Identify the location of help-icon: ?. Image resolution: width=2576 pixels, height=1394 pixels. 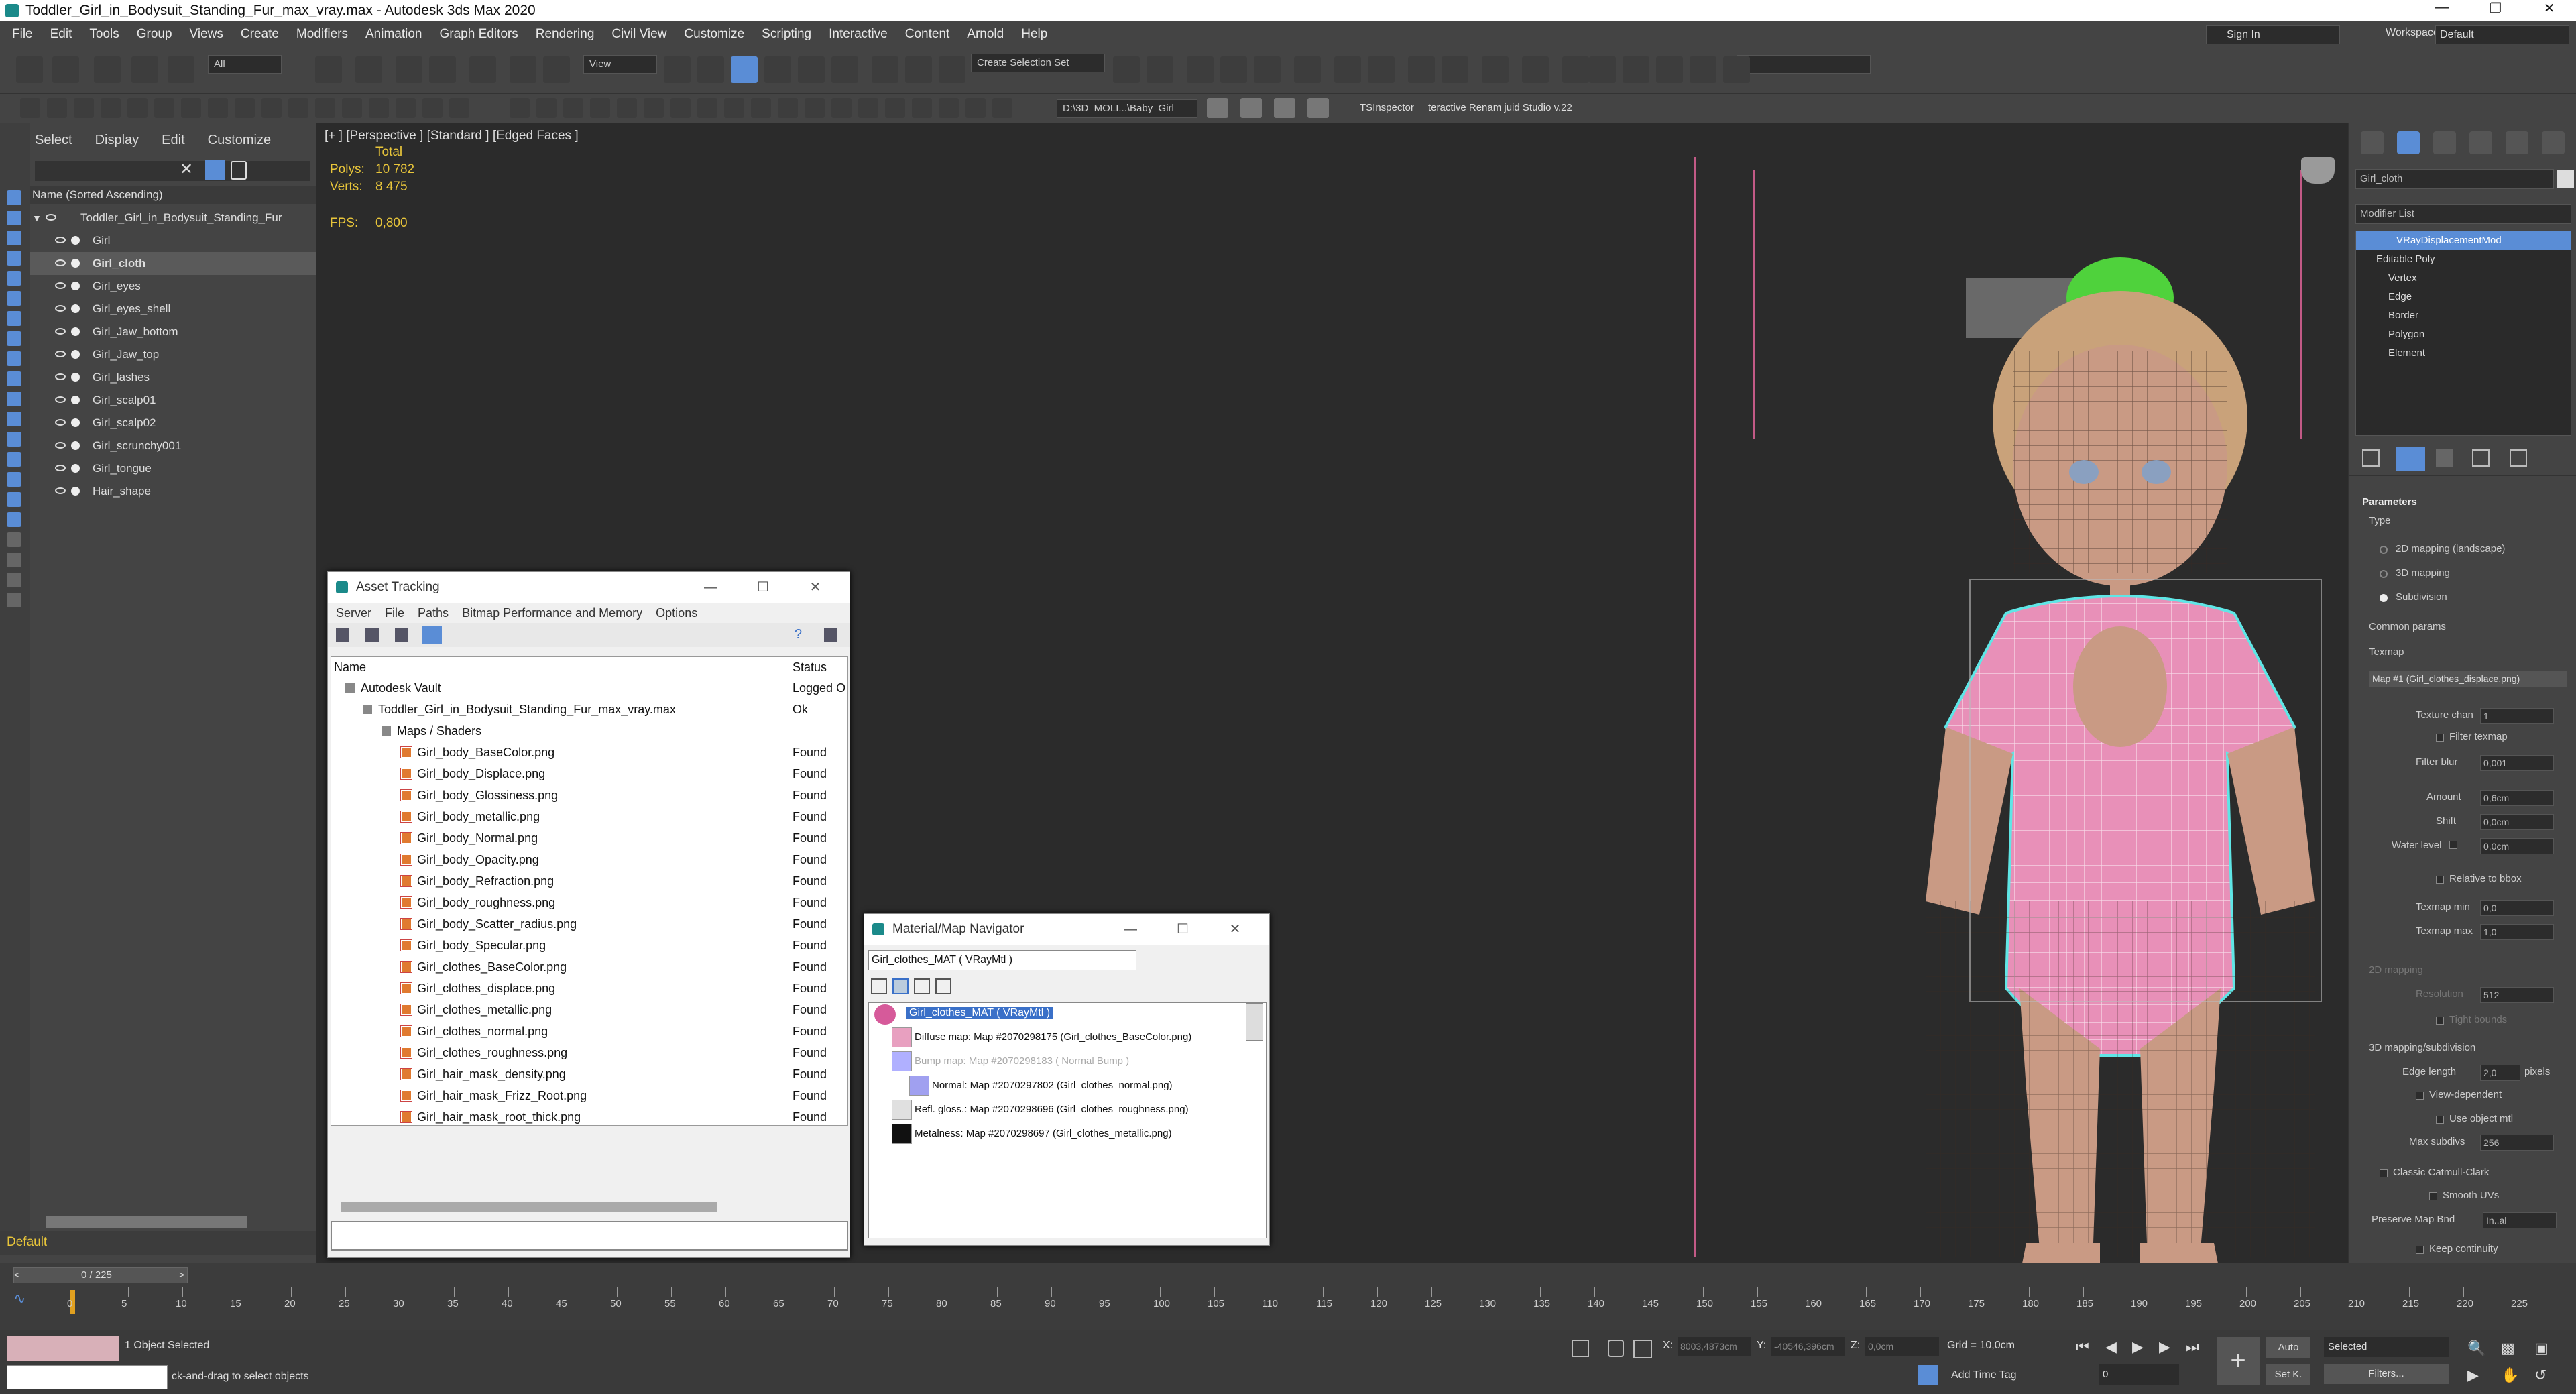
(798, 634).